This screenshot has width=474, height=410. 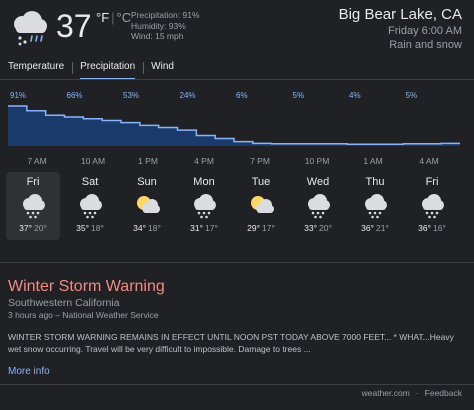 What do you see at coordinates (373, 161) in the screenshot?
I see `time-label: 1 AM` at bounding box center [373, 161].